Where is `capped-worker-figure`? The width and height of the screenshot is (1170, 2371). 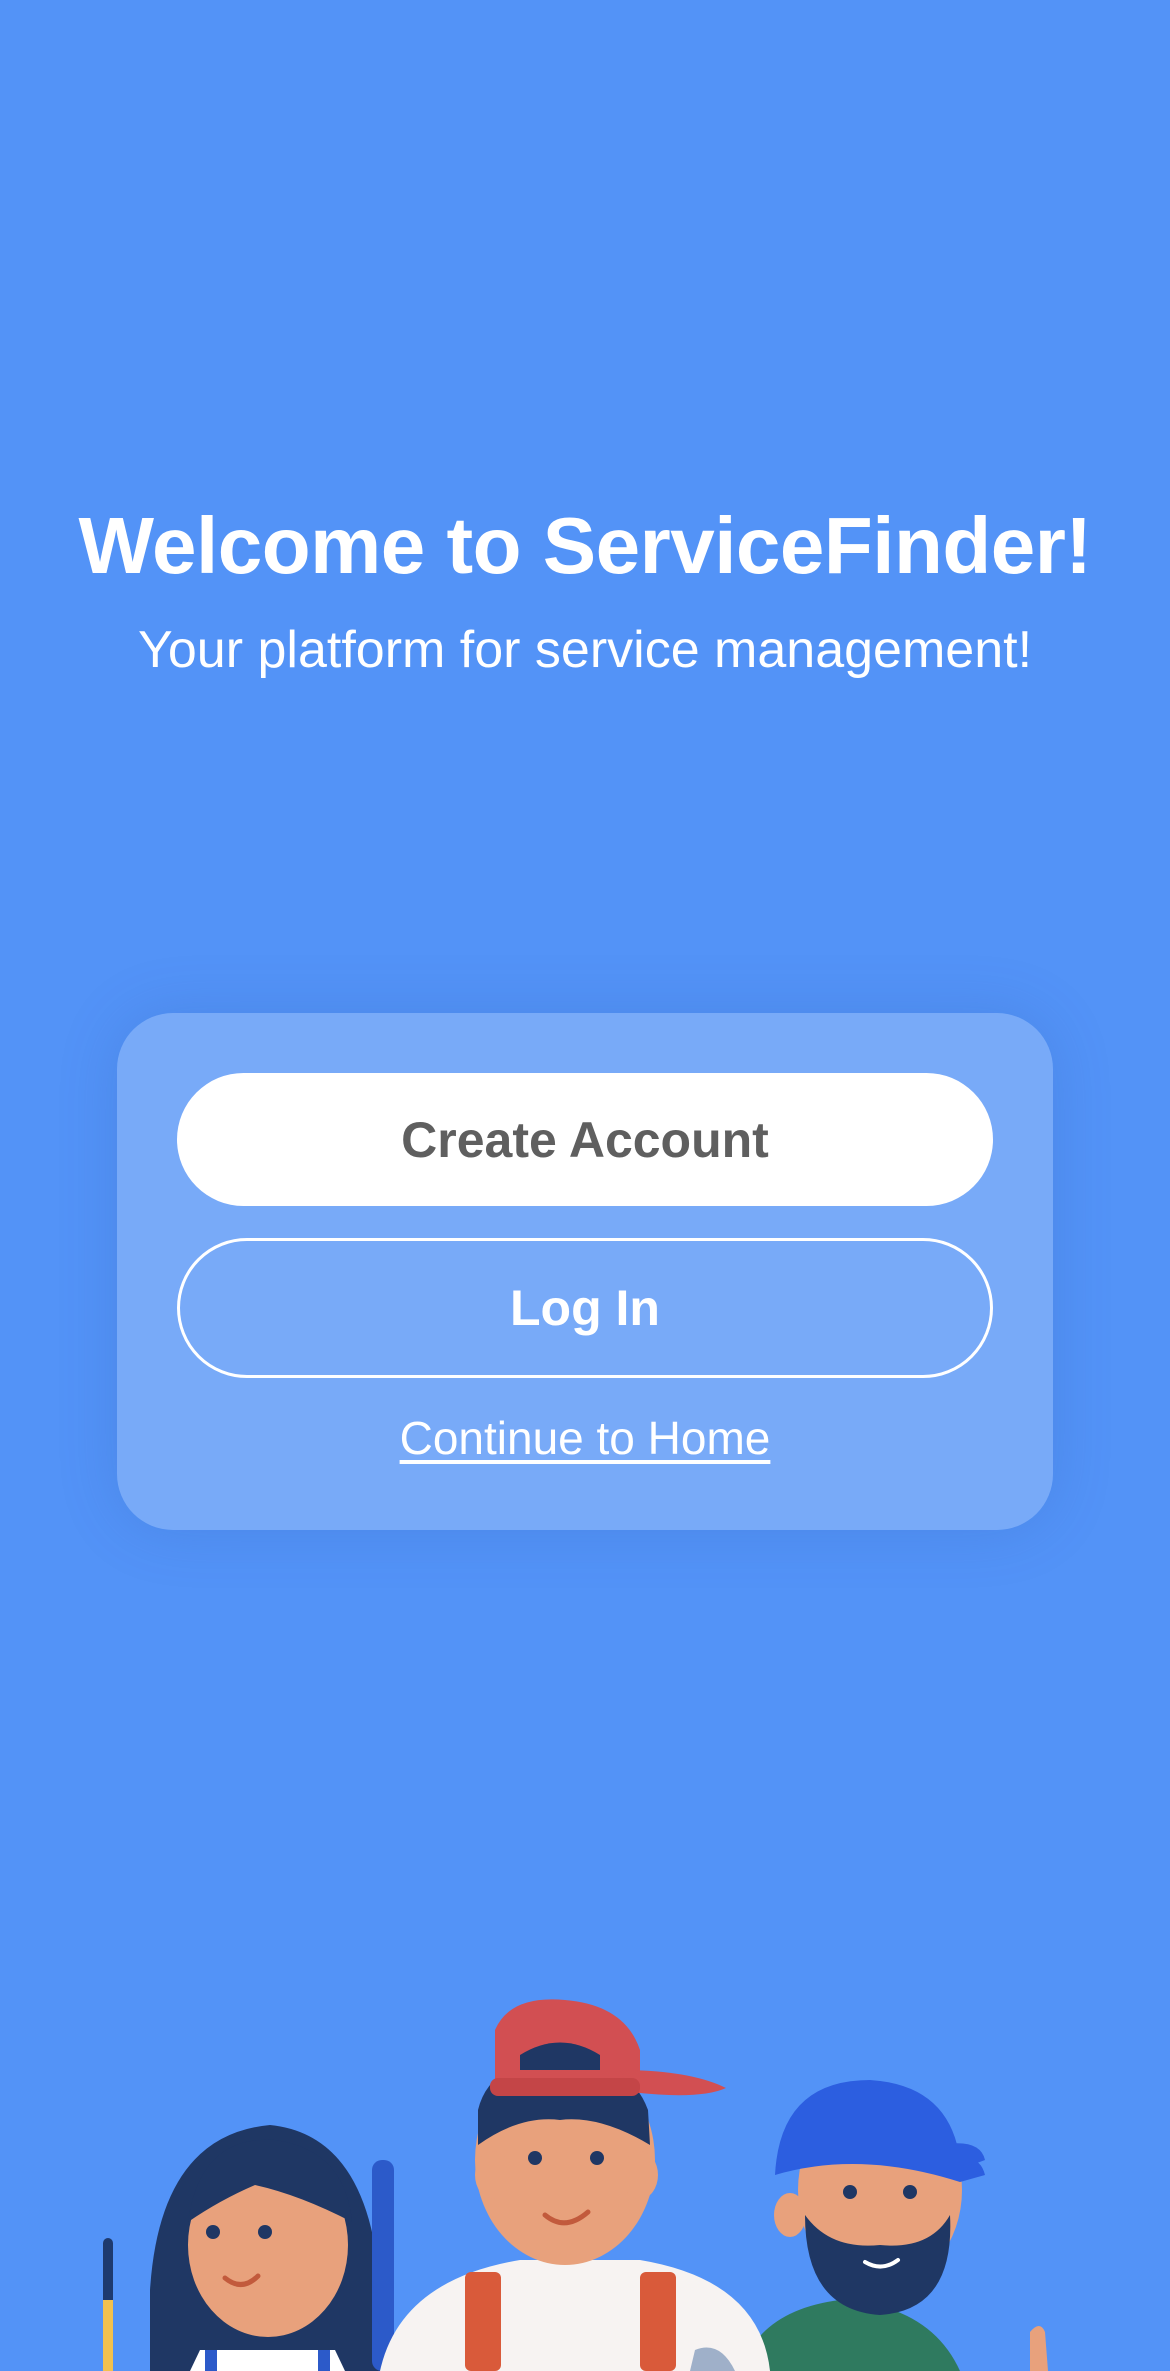 capped-worker-figure is located at coordinates (575, 2185).